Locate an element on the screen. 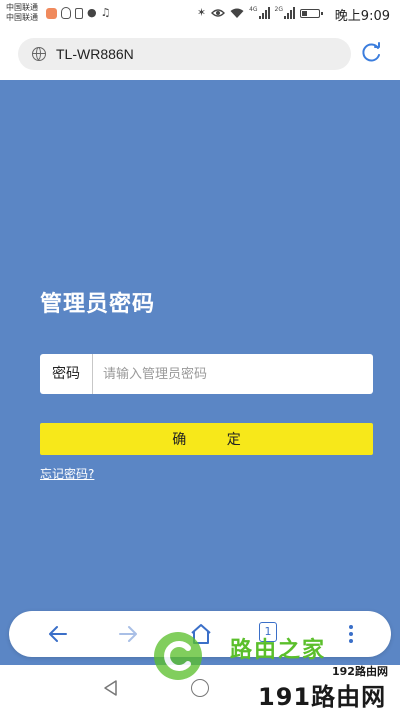 This screenshot has width=400, height=711. shopping-icon is located at coordinates (79, 13).